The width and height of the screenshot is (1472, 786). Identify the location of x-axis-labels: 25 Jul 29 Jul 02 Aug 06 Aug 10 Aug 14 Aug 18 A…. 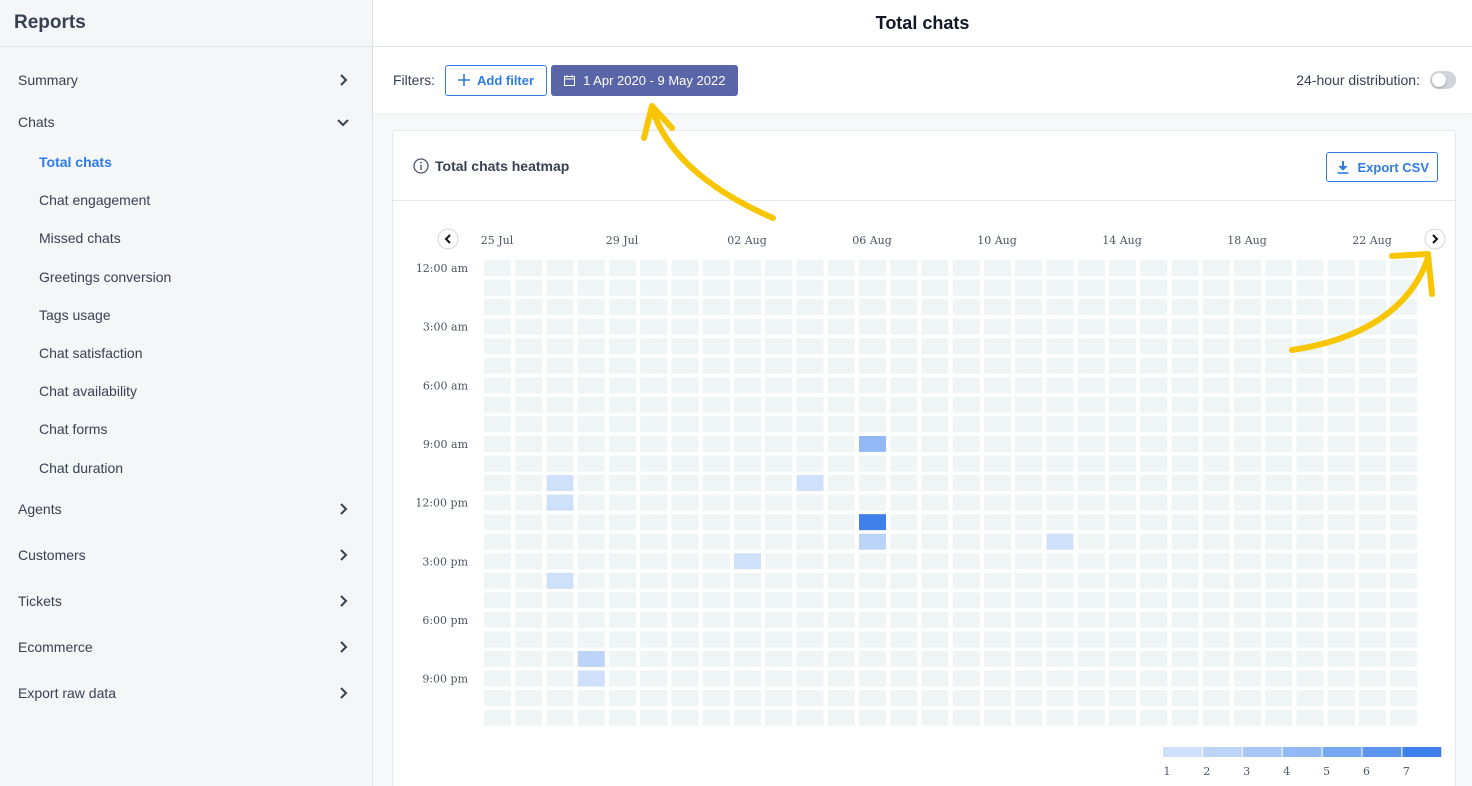
(936, 240).